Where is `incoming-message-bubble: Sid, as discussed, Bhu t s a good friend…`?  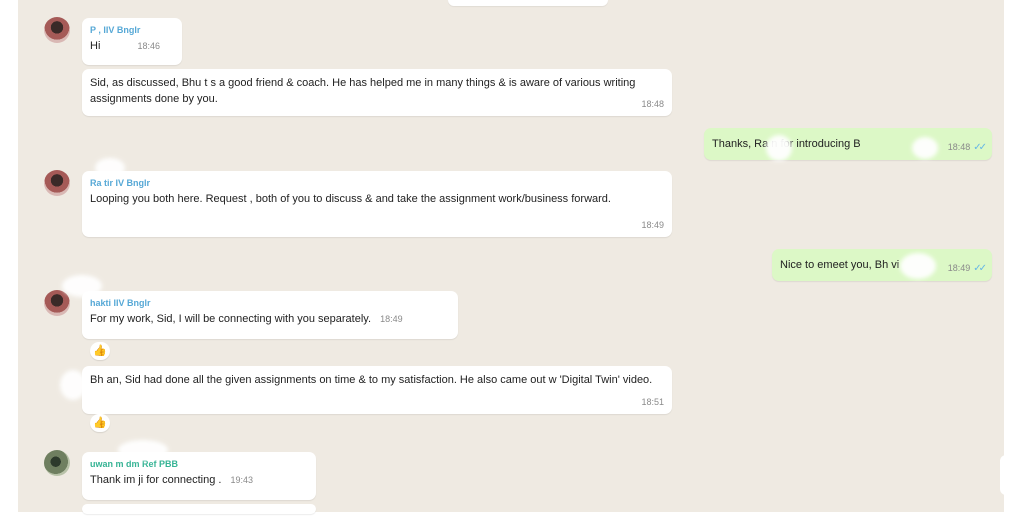 incoming-message-bubble: Sid, as discussed, Bhu t s a good friend… is located at coordinates (377, 92).